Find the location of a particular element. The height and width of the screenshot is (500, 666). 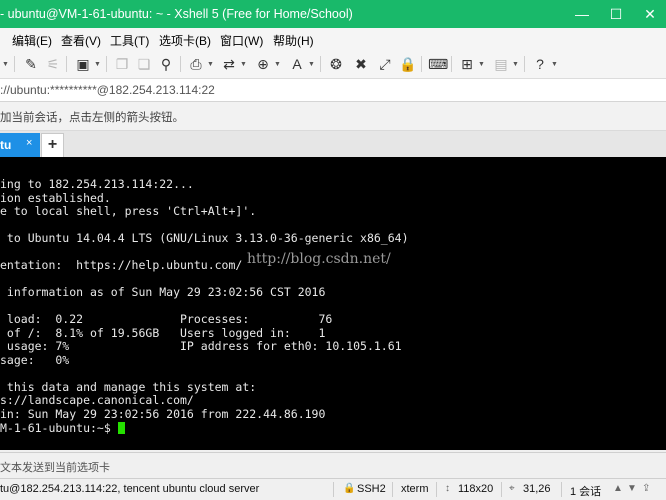

terminal-prompt-line: M-1-61-ubuntu:~$ is located at coordinates (62, 428).